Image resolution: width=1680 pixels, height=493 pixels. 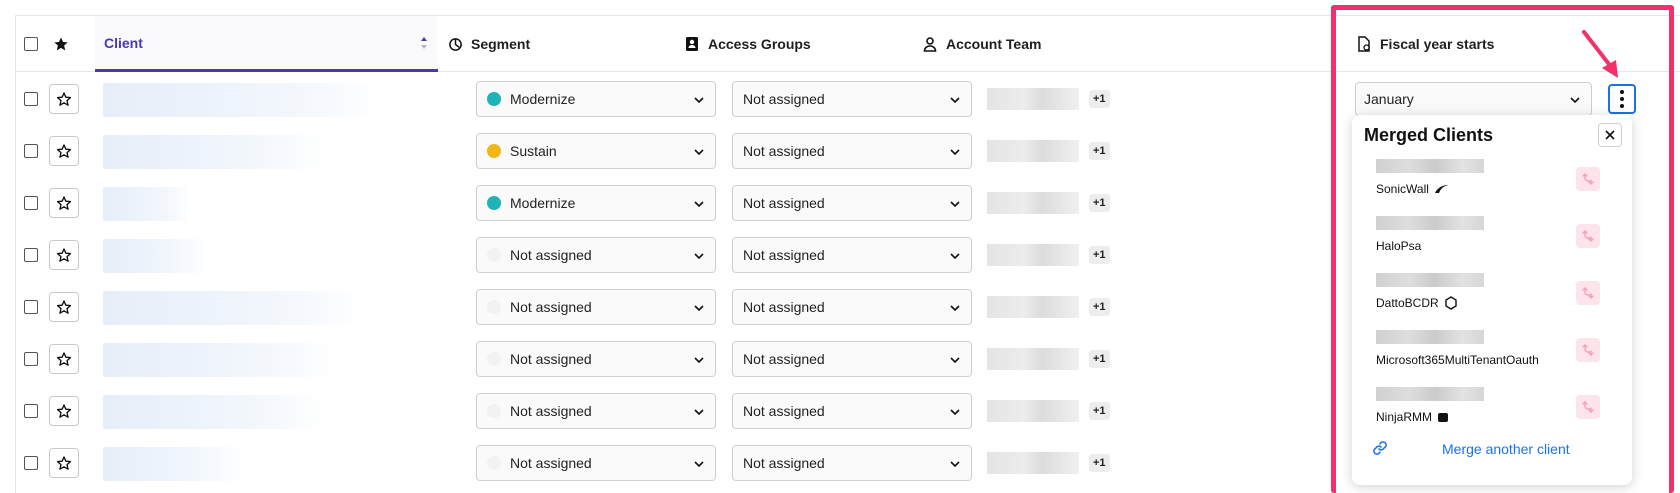 What do you see at coordinates (1622, 99) in the screenshot?
I see `more-options-button` at bounding box center [1622, 99].